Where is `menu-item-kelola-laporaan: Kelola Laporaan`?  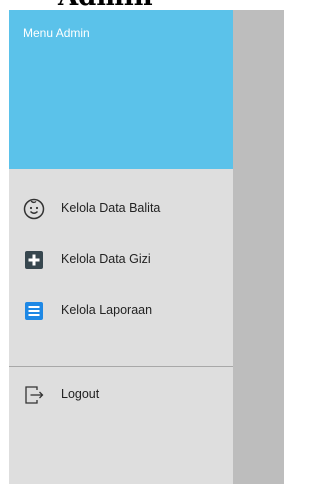 menu-item-kelola-laporaan: Kelola Laporaan is located at coordinates (121, 311).